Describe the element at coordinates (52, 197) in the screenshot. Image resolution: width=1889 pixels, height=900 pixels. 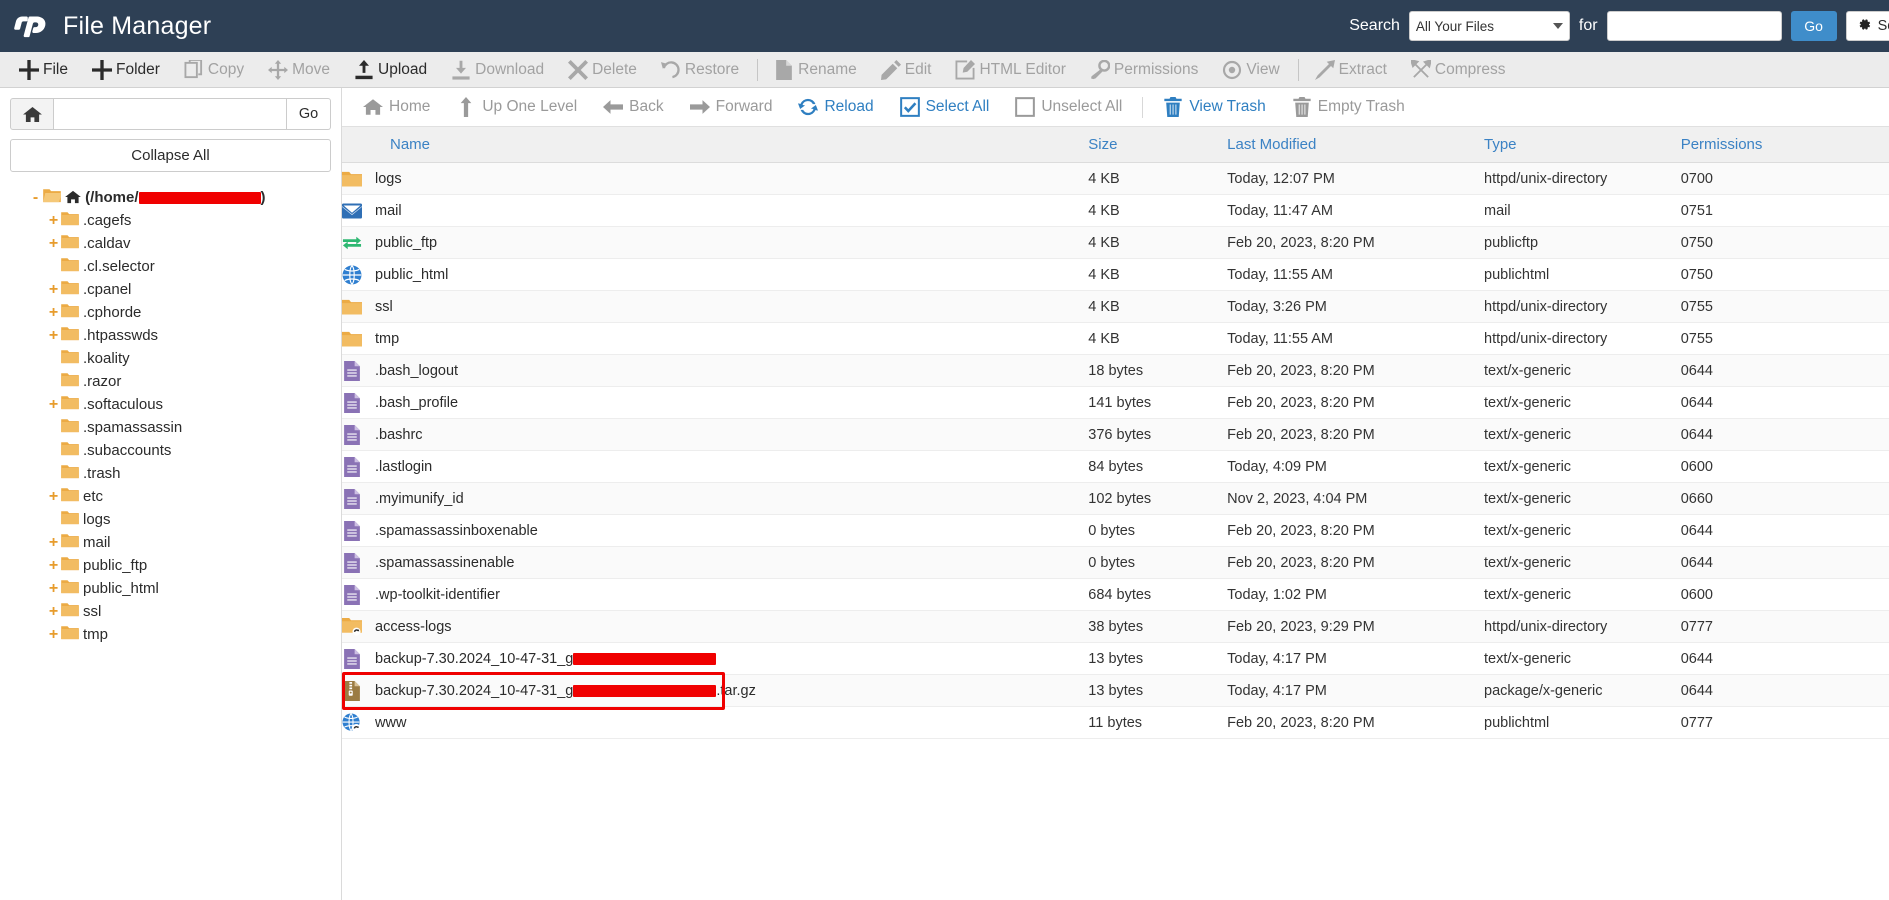
I see `folder-open-home-icon` at that location.